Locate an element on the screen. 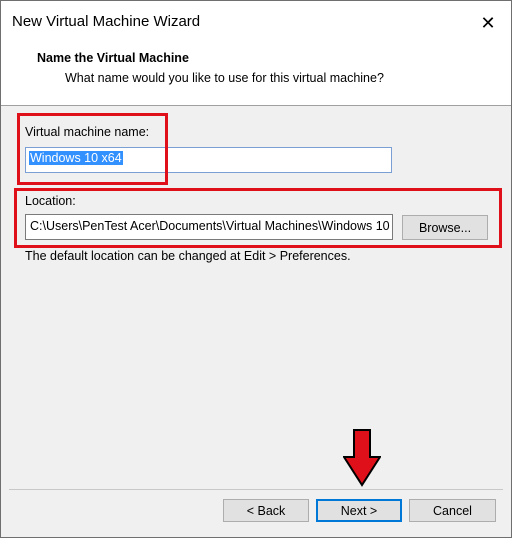 The width and height of the screenshot is (512, 538). vm-name-input: Windows 10 x64 is located at coordinates (208, 160).